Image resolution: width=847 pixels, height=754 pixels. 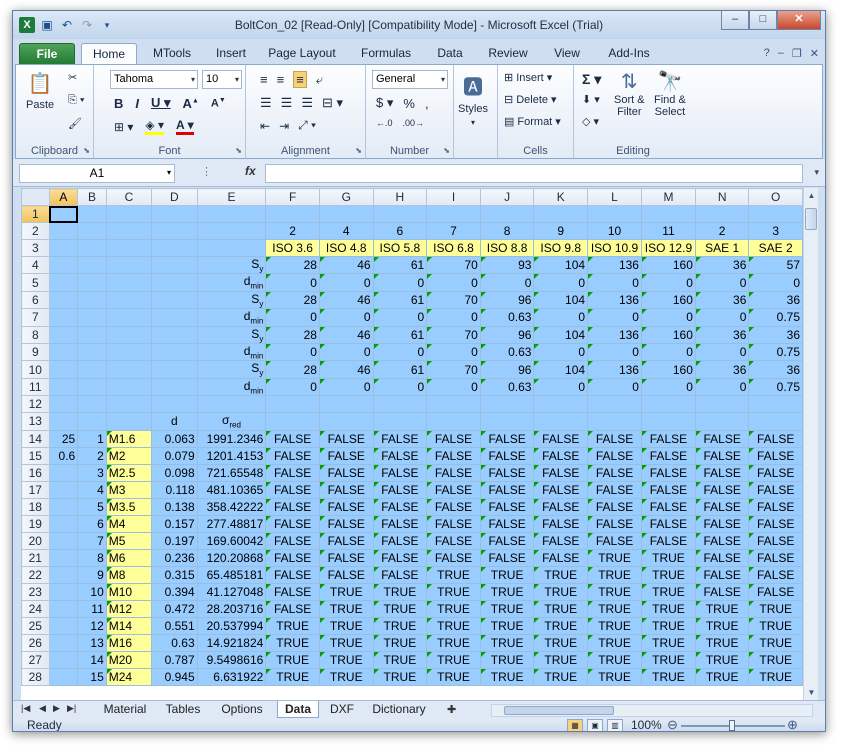 What do you see at coordinates (174, 659) in the screenshot?
I see `bolt-diameter: 0.787` at bounding box center [174, 659].